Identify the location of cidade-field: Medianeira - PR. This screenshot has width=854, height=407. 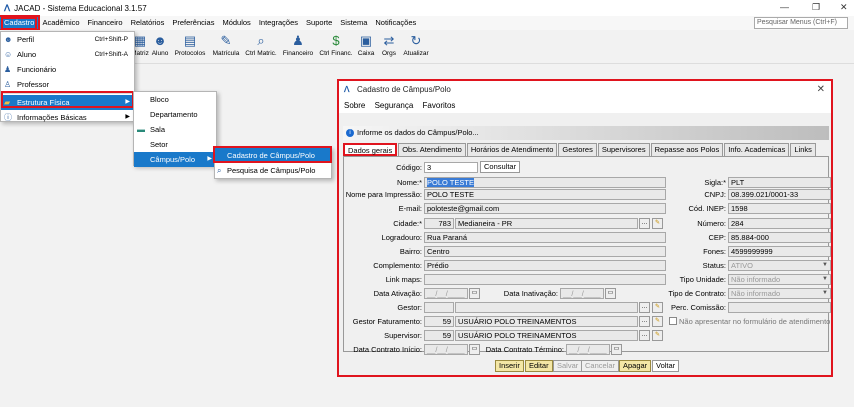
(546, 223).